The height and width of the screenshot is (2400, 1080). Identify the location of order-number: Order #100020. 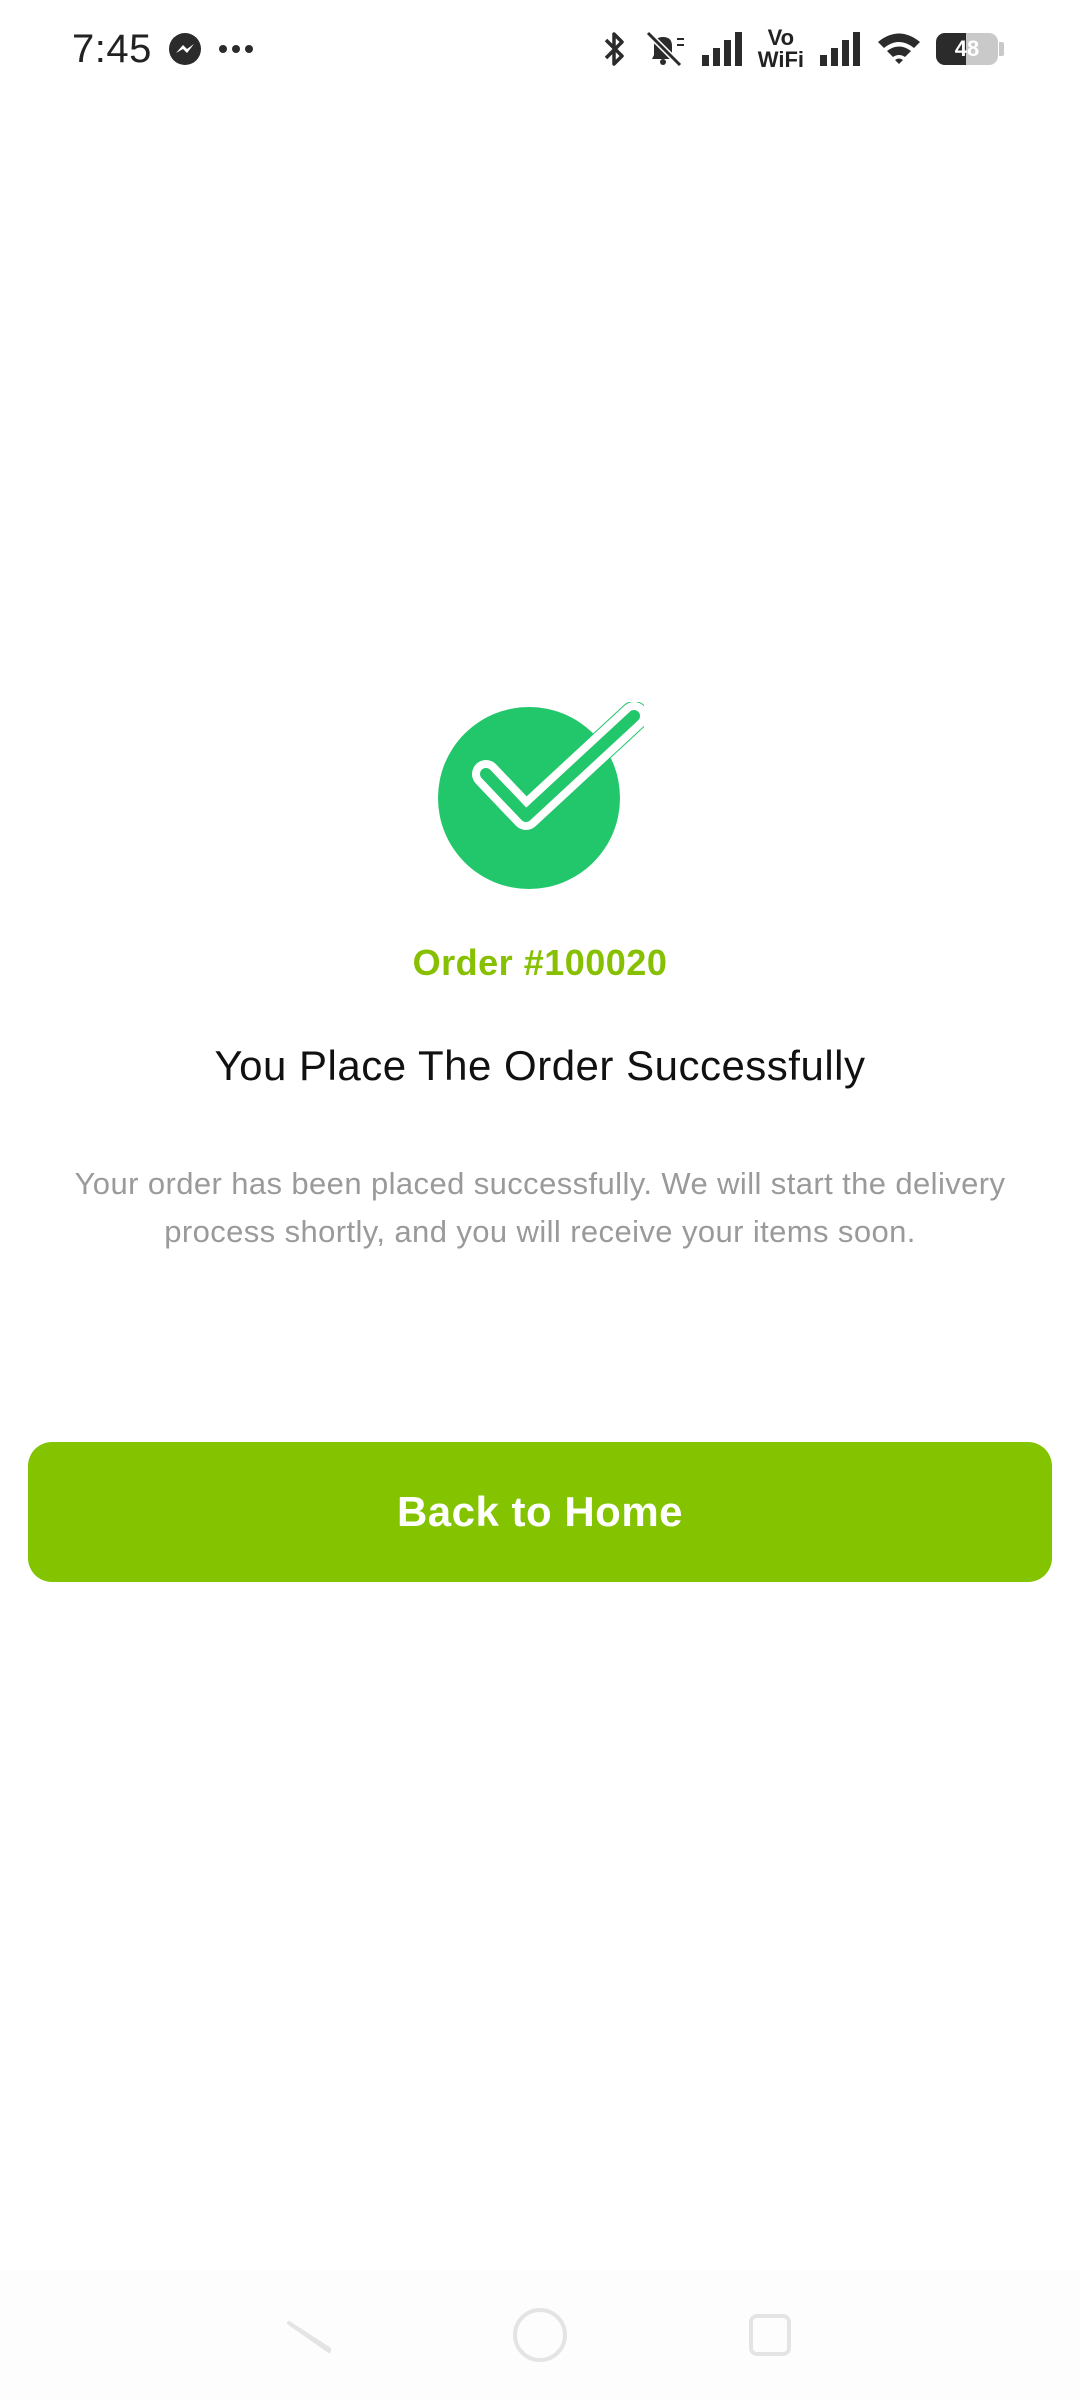
(540, 962).